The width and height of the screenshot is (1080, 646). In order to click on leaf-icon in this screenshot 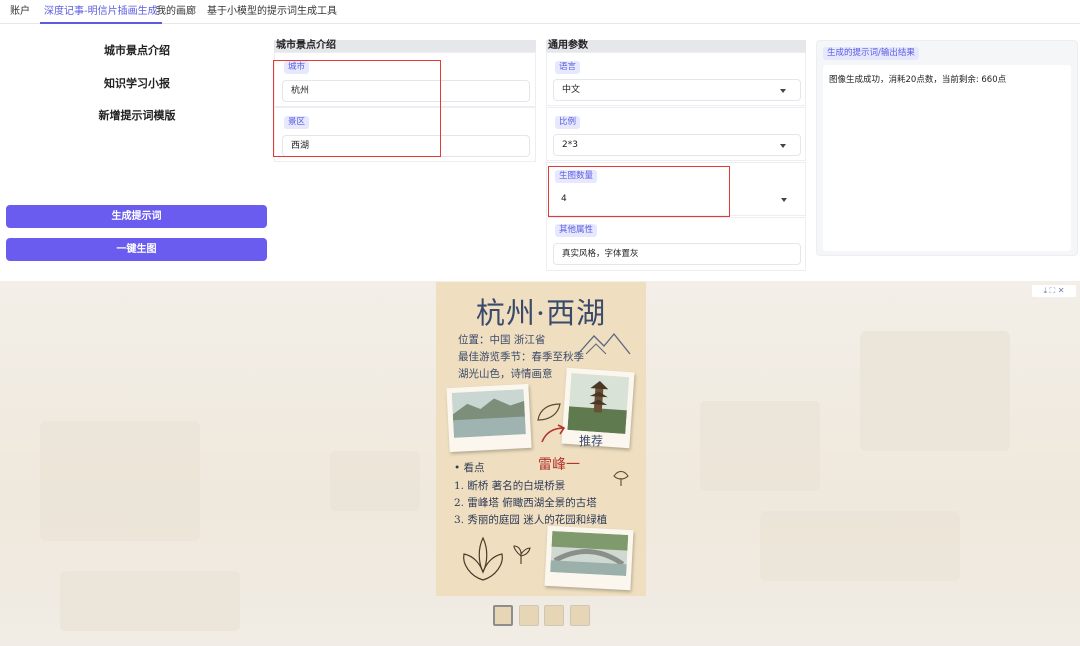, I will do `click(549, 412)`.